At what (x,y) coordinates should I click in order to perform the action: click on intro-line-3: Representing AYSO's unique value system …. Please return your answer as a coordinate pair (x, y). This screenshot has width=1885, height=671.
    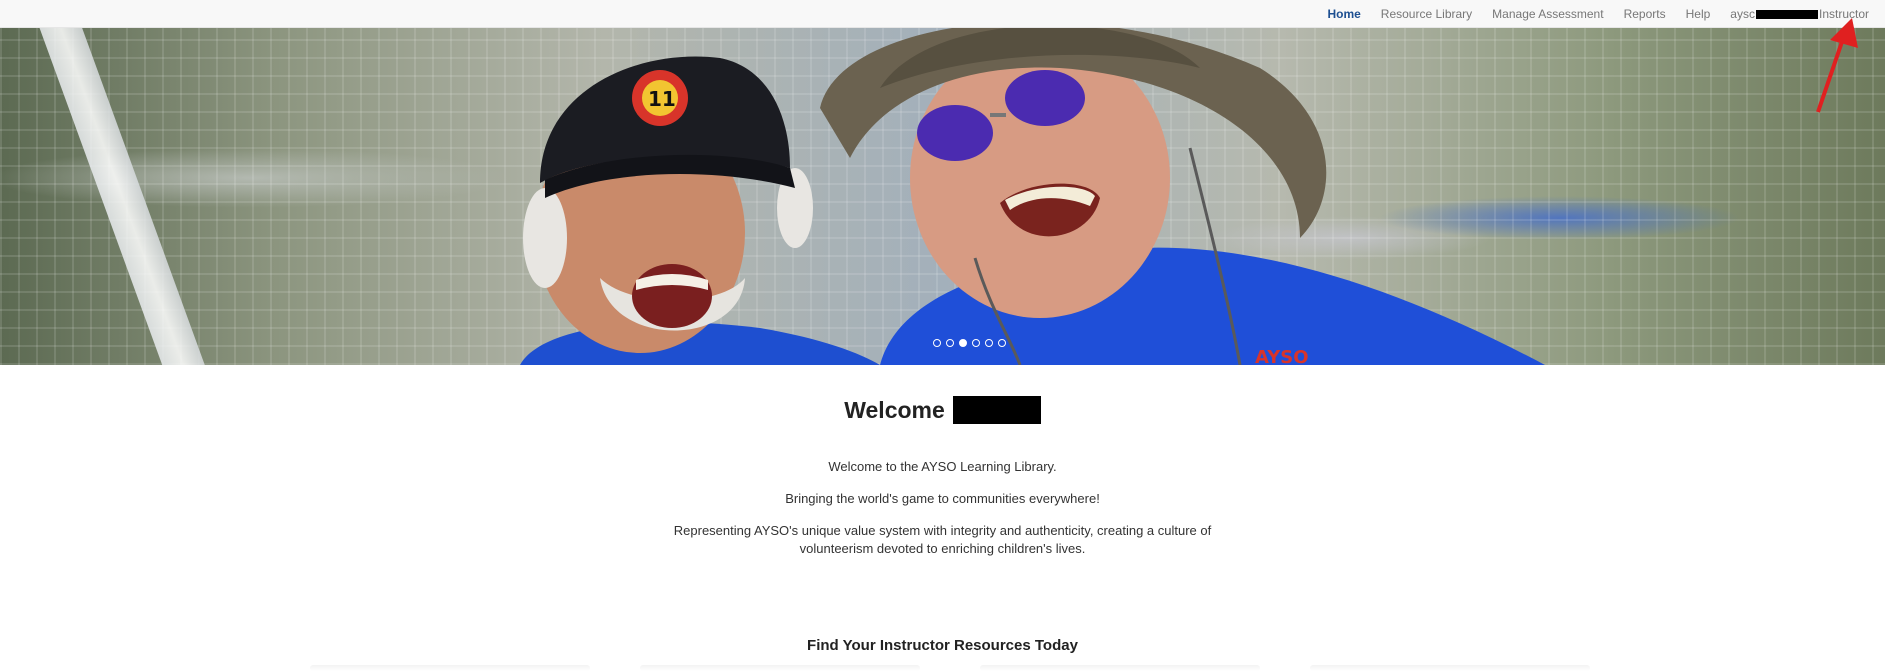
    Looking at the image, I should click on (942, 539).